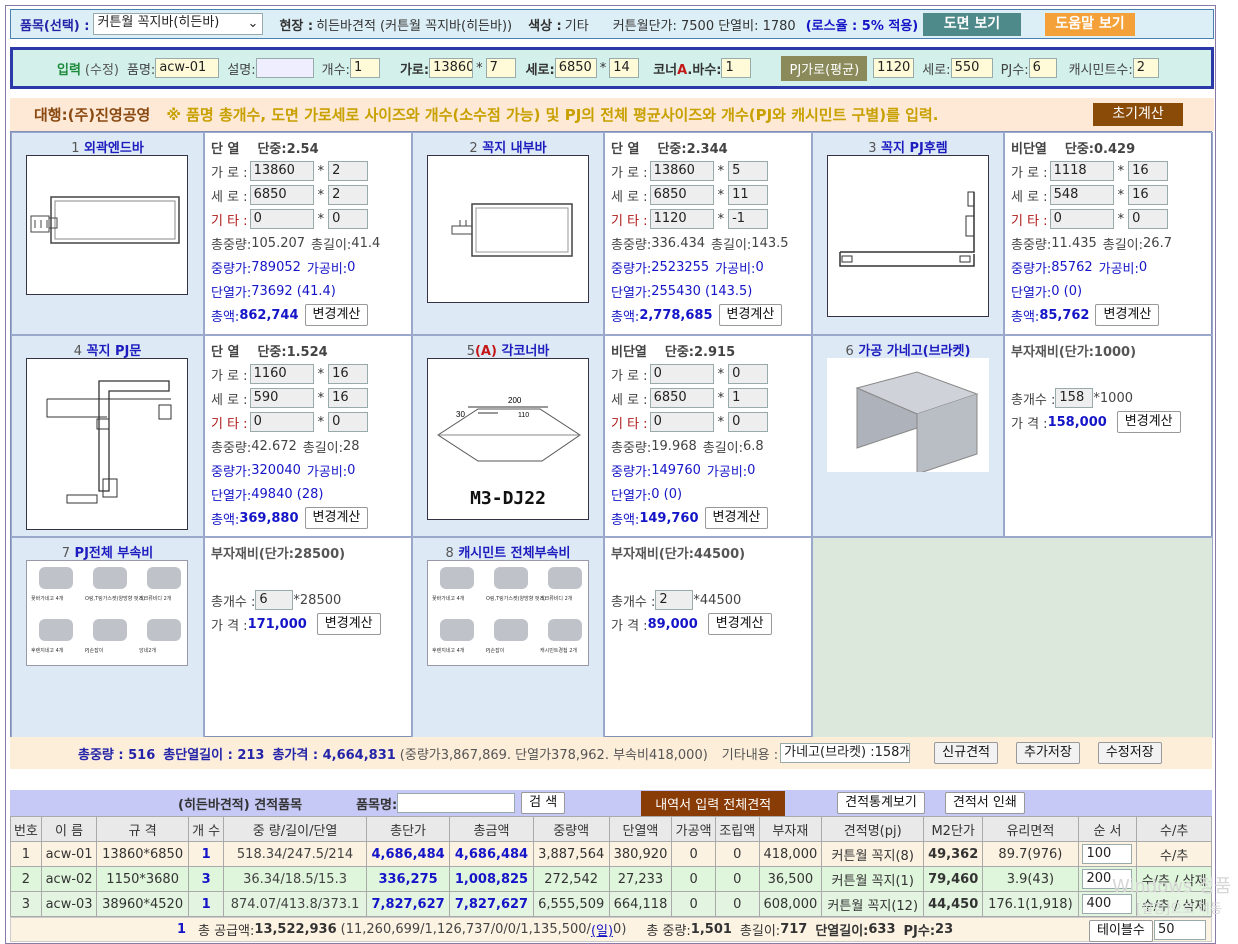 The image size is (1238, 944). Describe the element at coordinates (274, 600) in the screenshot. I see `qty-input: 6` at that location.